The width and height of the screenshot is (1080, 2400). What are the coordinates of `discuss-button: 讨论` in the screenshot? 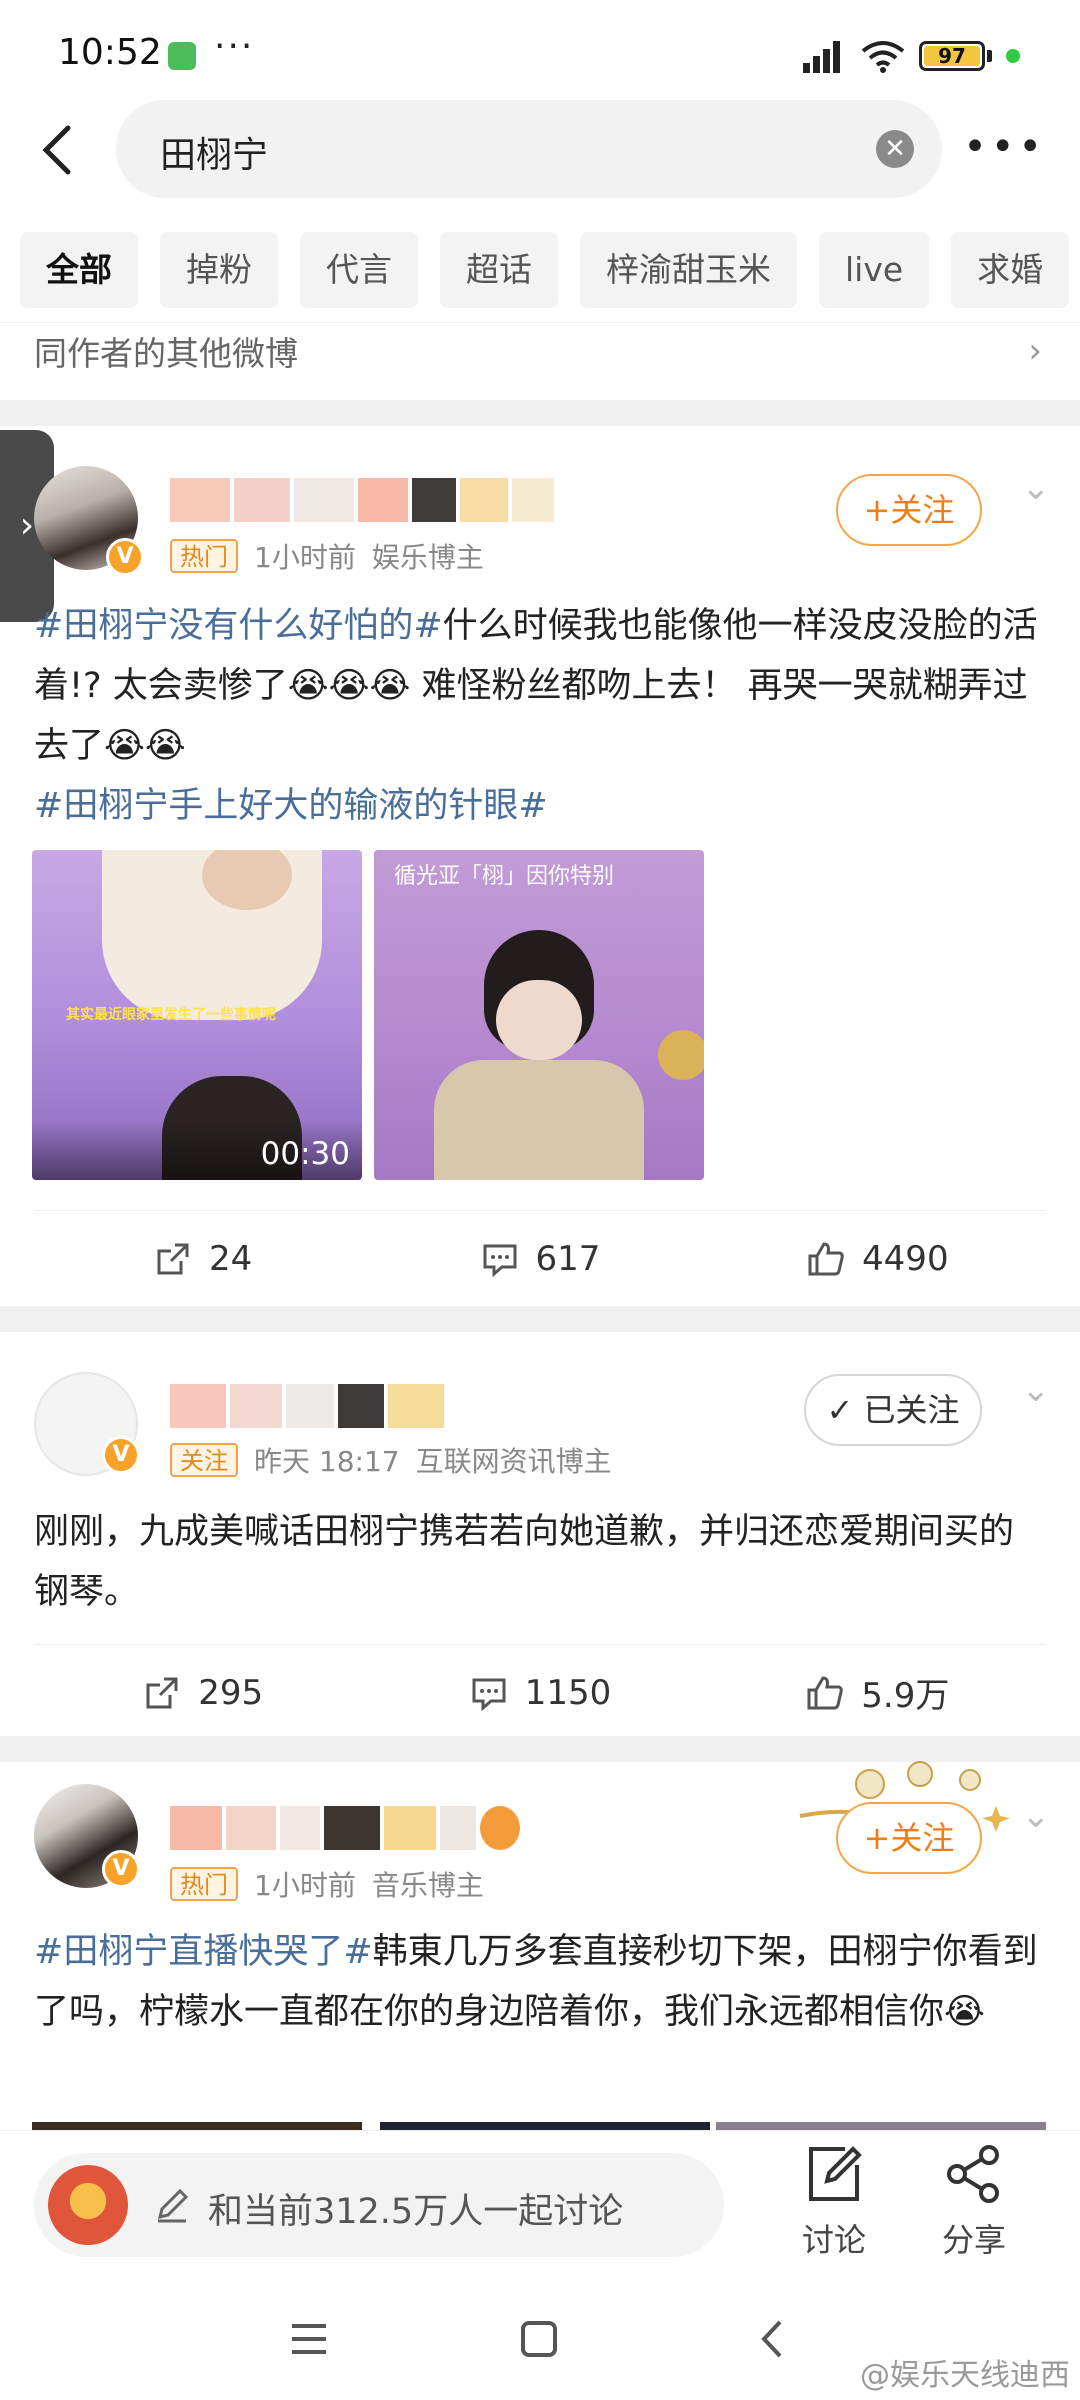 It's located at (834, 2201).